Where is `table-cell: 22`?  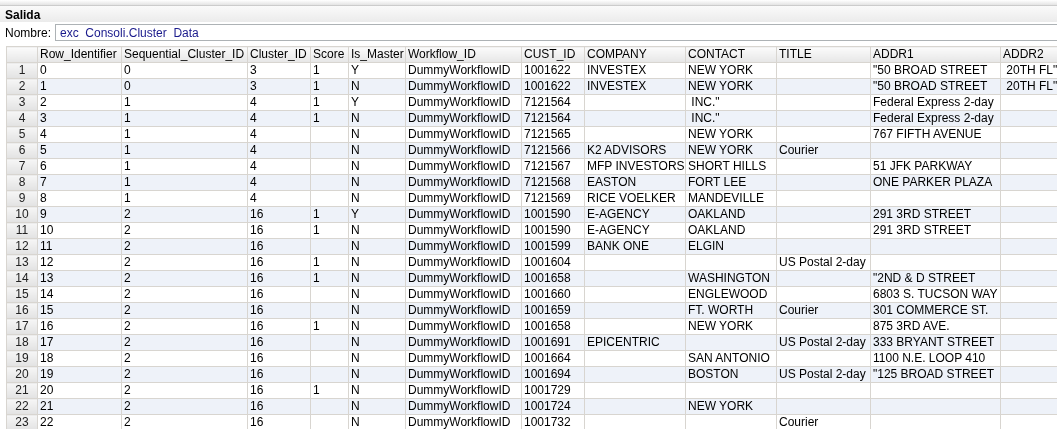 table-cell: 22 is located at coordinates (79, 421).